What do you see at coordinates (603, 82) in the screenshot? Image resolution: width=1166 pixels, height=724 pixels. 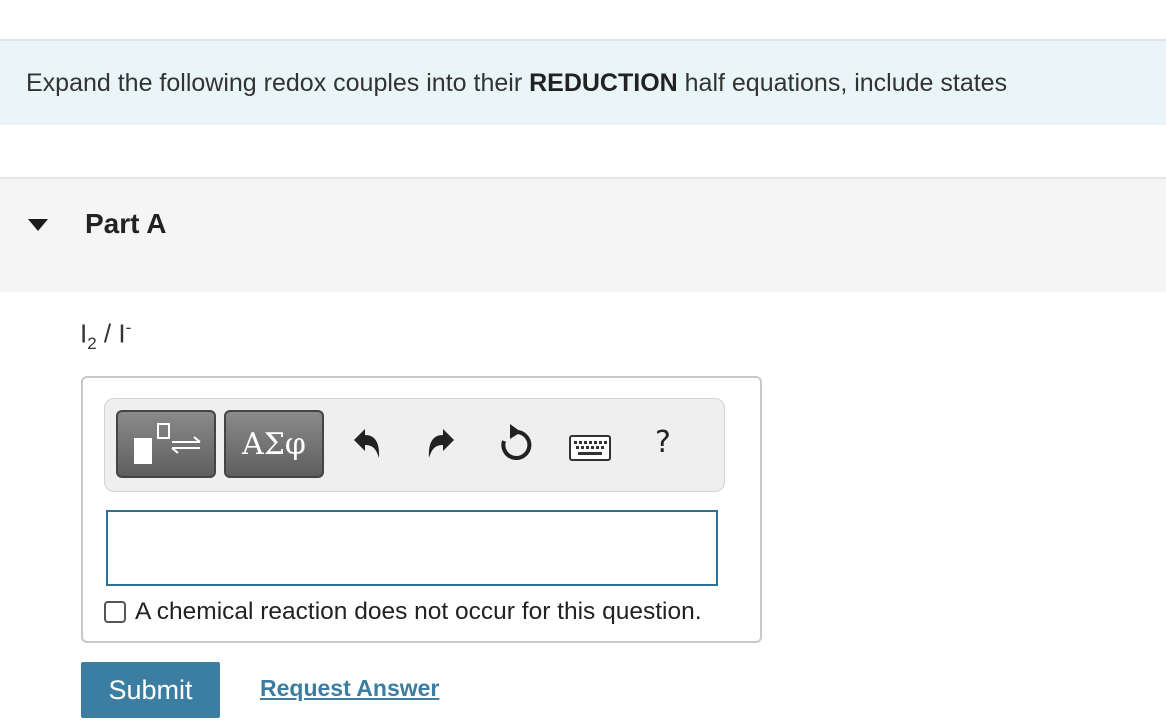 I see `instructions-emphasis: REDUCTION` at bounding box center [603, 82].